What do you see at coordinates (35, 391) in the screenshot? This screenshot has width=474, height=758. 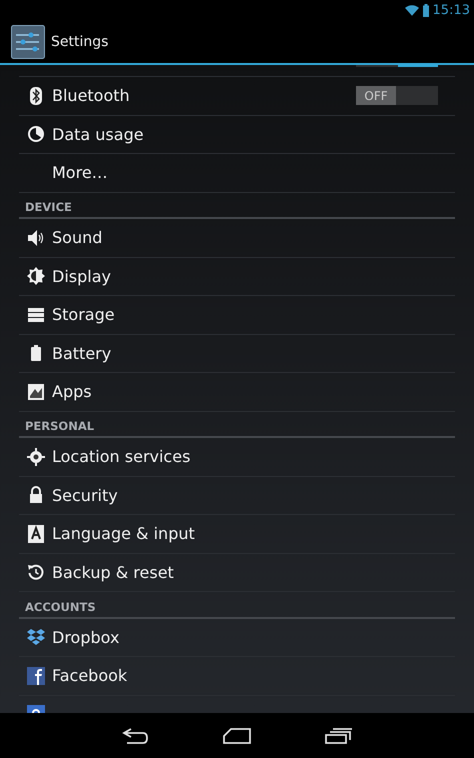 I see `apps-icon` at bounding box center [35, 391].